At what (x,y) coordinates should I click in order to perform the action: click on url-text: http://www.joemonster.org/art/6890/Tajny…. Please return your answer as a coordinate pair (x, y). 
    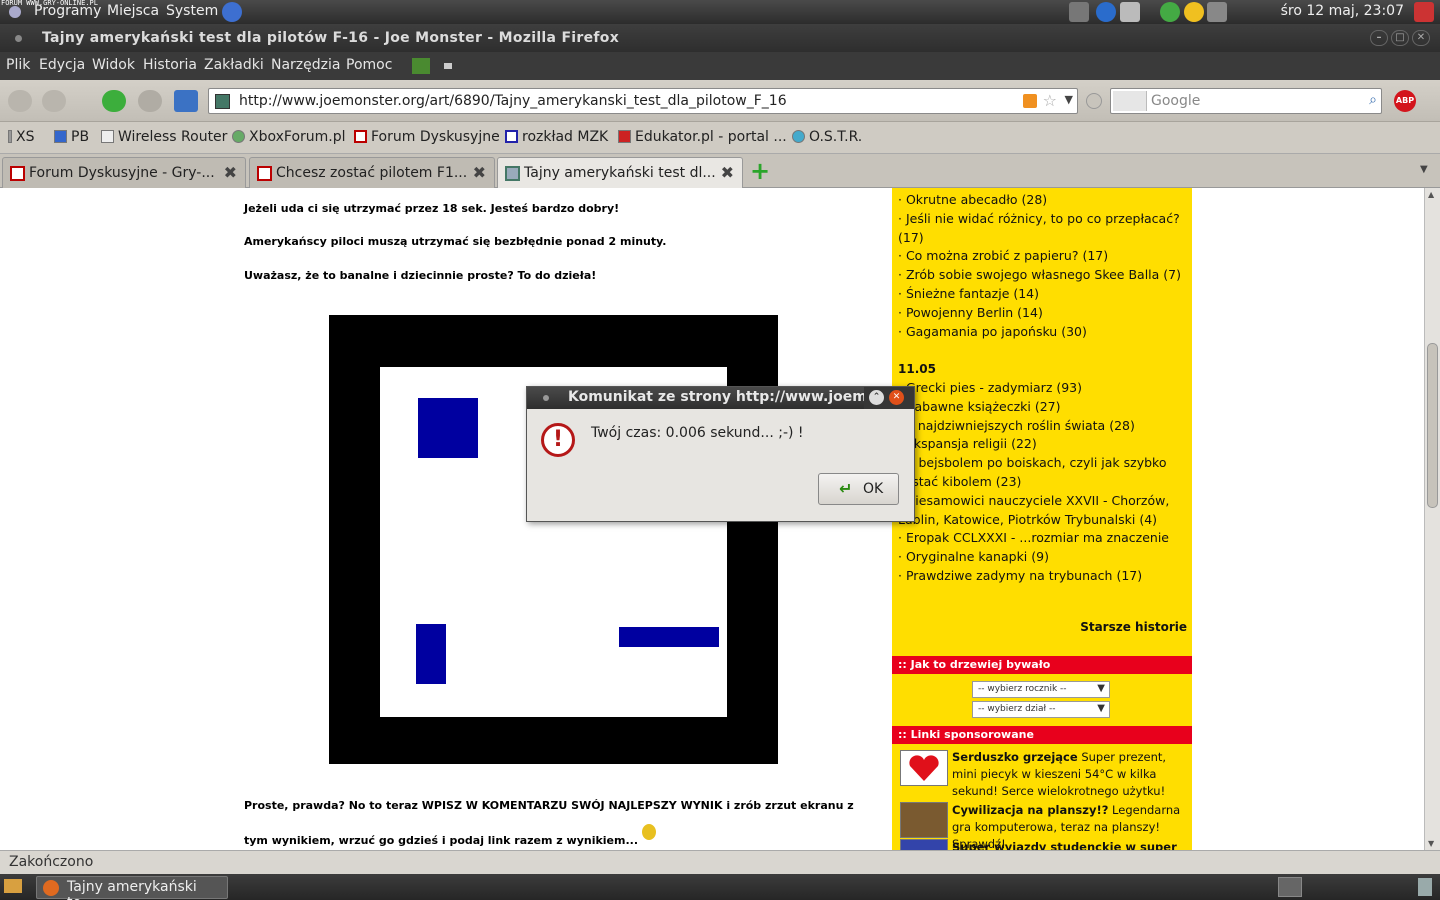
    Looking at the image, I should click on (513, 101).